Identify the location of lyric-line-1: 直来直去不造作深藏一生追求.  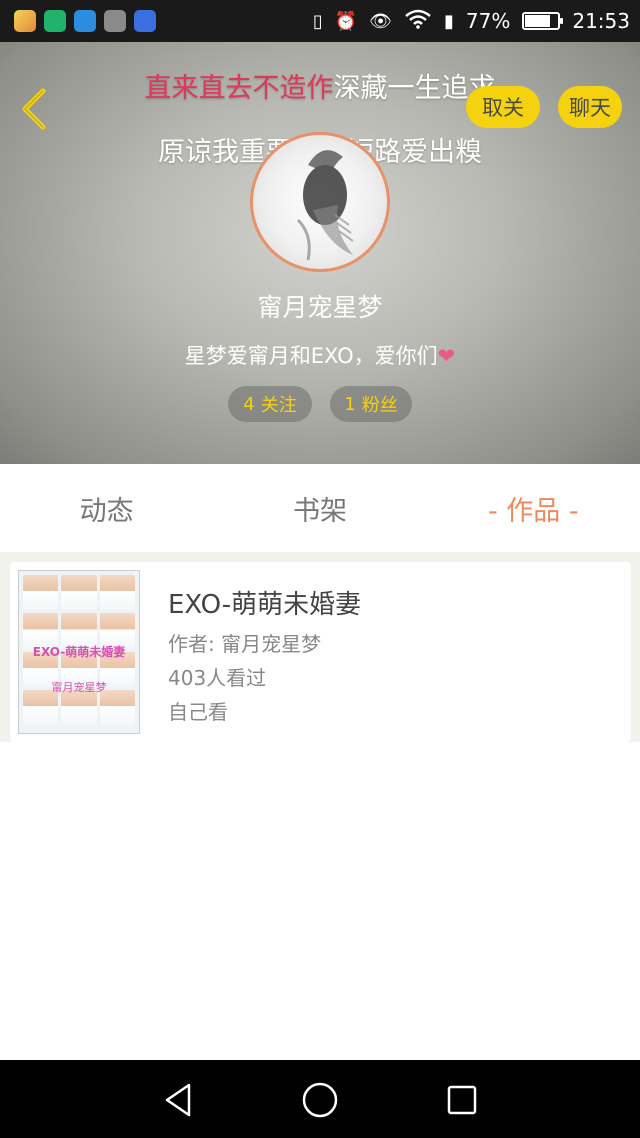
(320, 85).